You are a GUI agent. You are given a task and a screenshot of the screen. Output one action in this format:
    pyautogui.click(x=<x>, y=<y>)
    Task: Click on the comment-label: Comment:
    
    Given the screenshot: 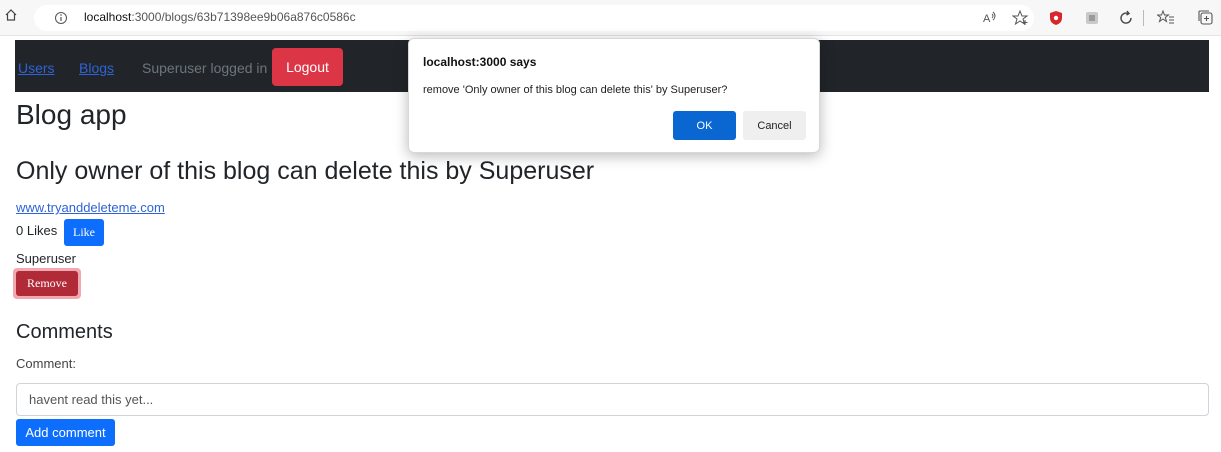 What is the action you would take?
    pyautogui.click(x=46, y=363)
    